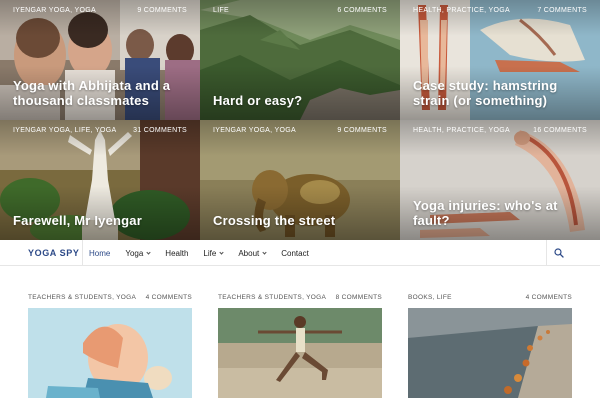 Image resolution: width=600 pixels, height=400 pixels. What do you see at coordinates (100, 220) in the screenshot?
I see `tile-title: Farewell, Mr Iyengar` at bounding box center [100, 220].